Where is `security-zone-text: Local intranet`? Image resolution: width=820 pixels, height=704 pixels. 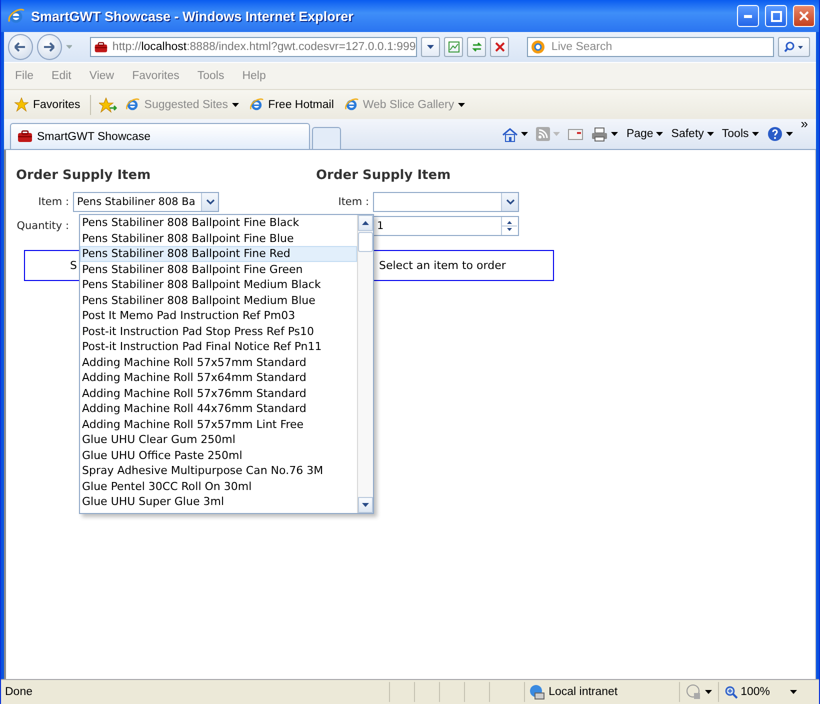
security-zone-text: Local intranet is located at coordinates (583, 692).